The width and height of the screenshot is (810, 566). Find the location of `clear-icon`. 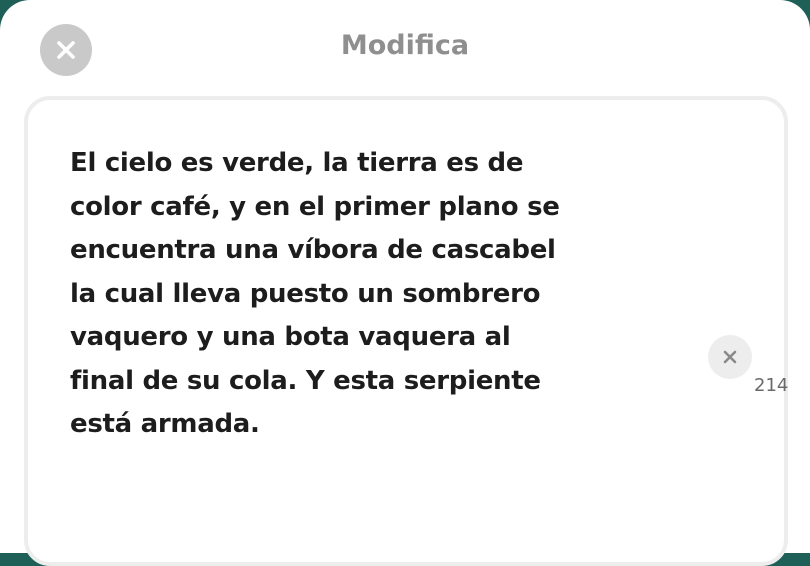

clear-icon is located at coordinates (730, 357).